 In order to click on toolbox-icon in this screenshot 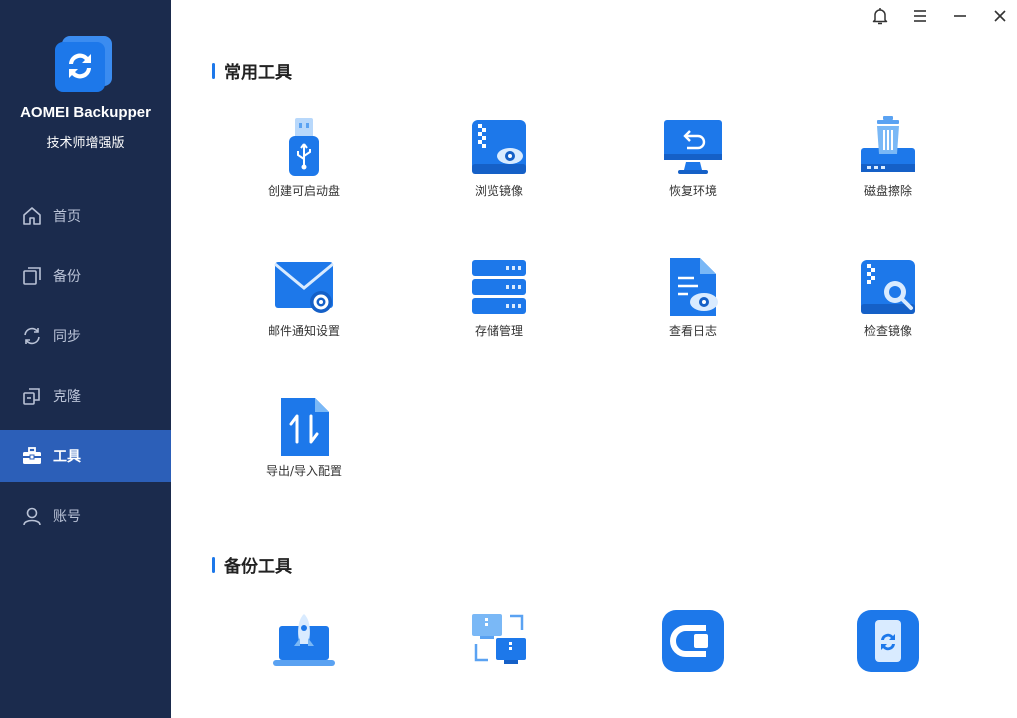, I will do `click(32, 455)`.